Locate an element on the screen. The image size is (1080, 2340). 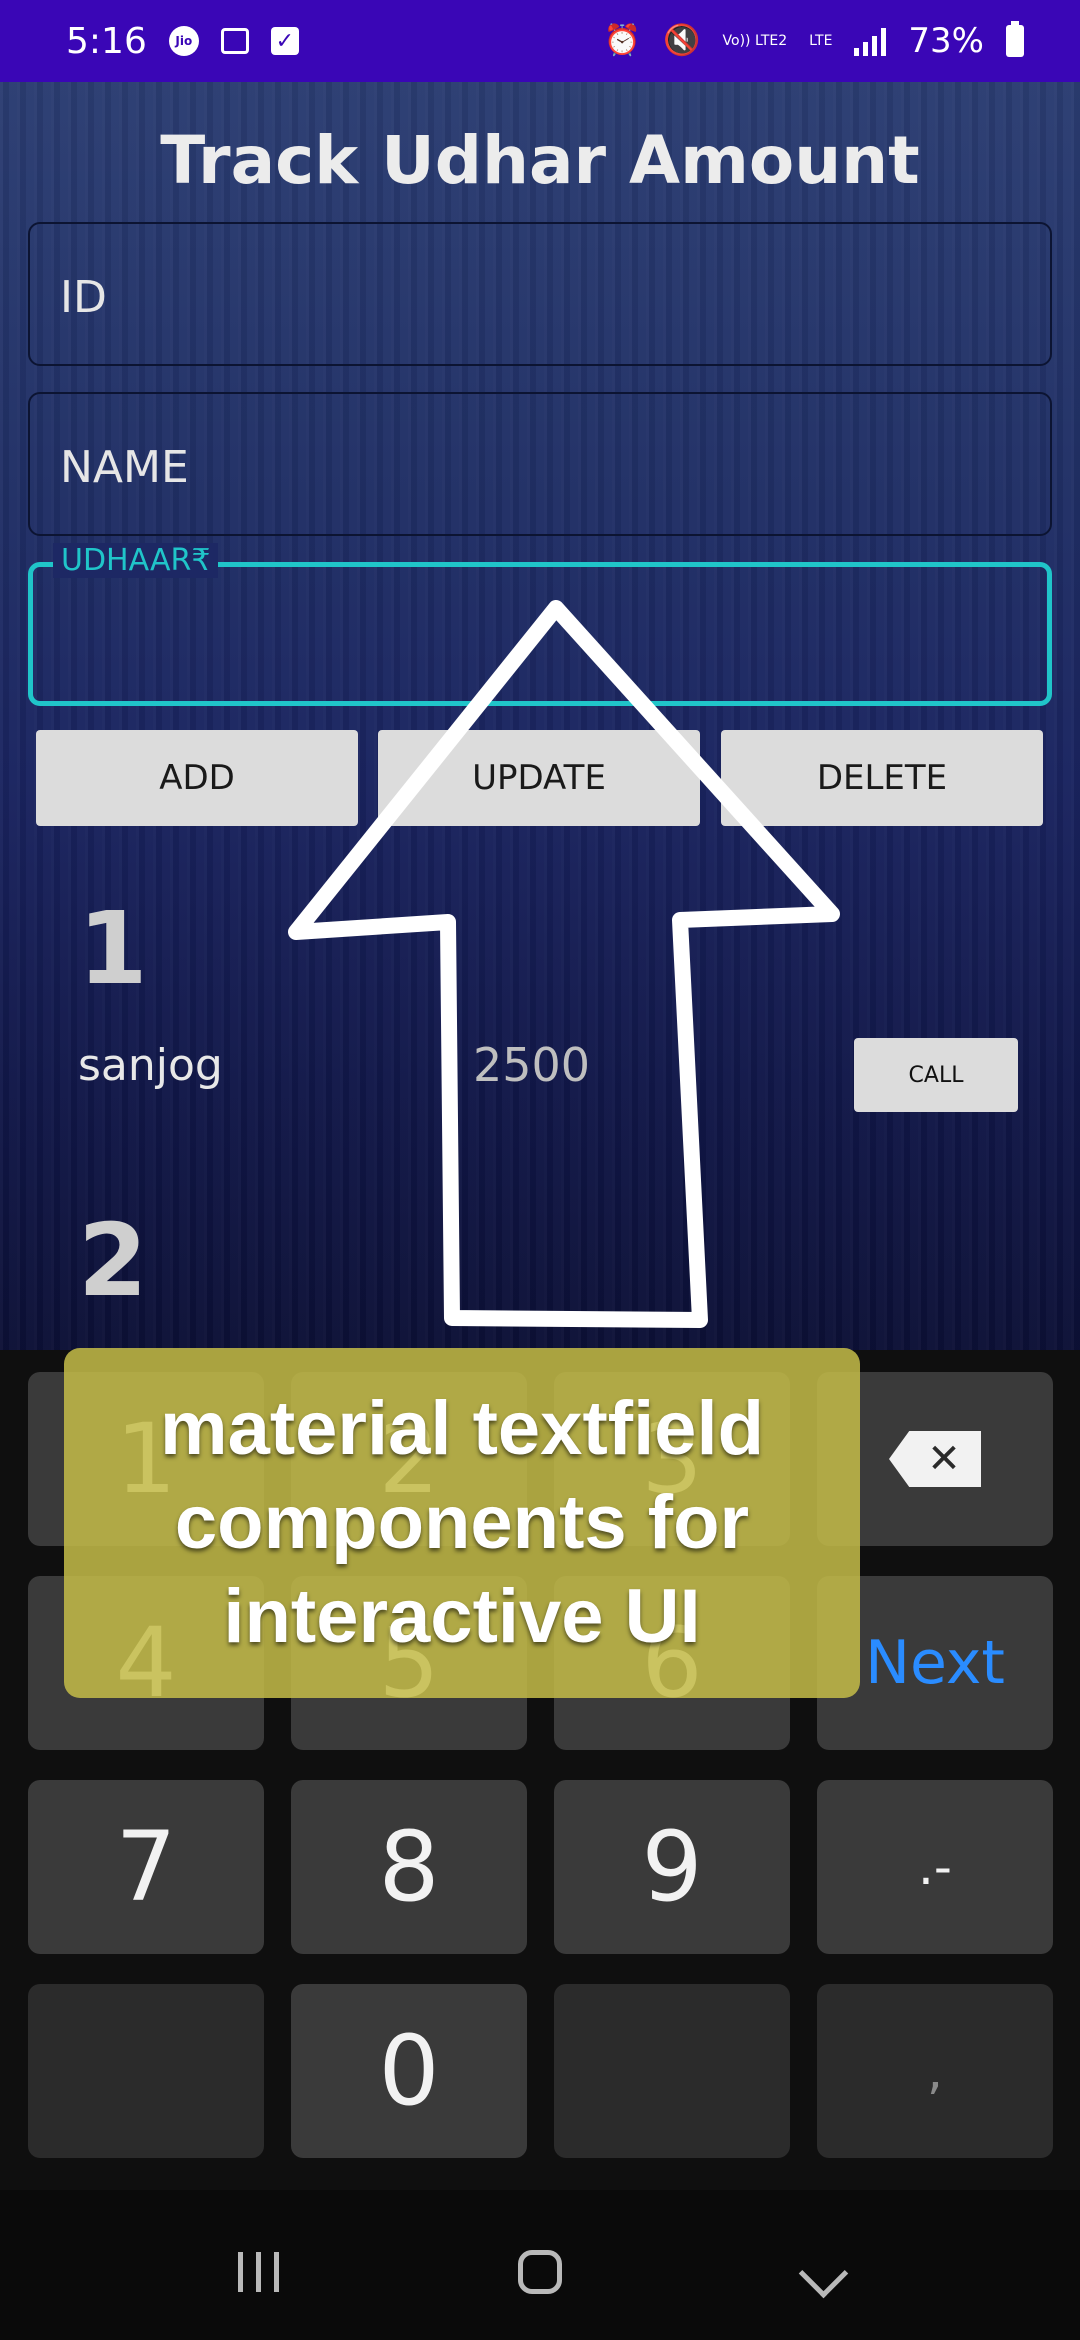
backspace-icon: ✕ is located at coordinates (935, 1459).